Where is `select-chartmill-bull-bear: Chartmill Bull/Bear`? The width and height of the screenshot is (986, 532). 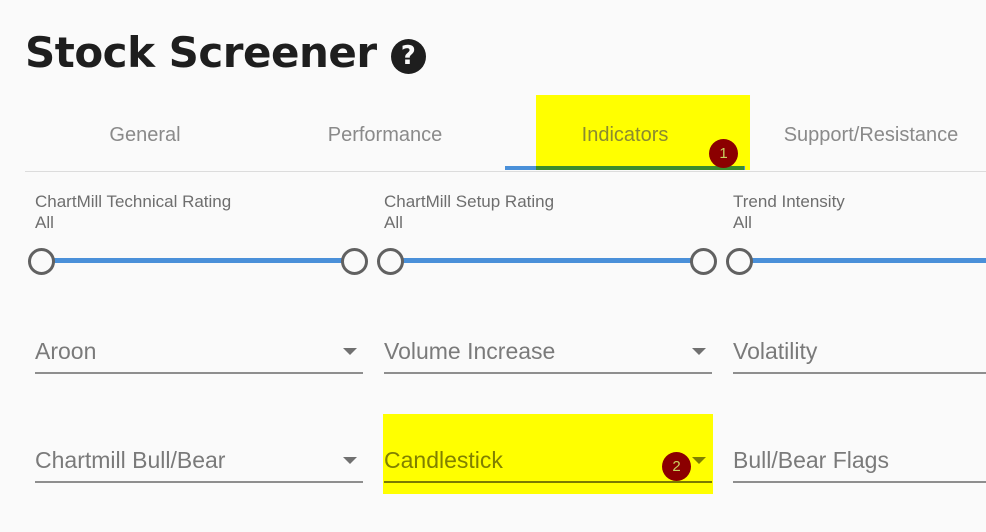 select-chartmill-bull-bear: Chartmill Bull/Bear is located at coordinates (199, 462).